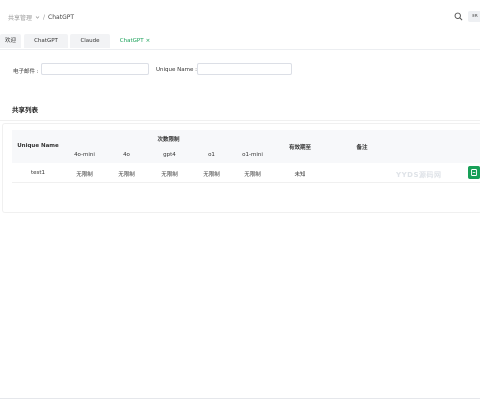  I want to click on tab-chatgpt: ChatGPT, so click(46, 41).